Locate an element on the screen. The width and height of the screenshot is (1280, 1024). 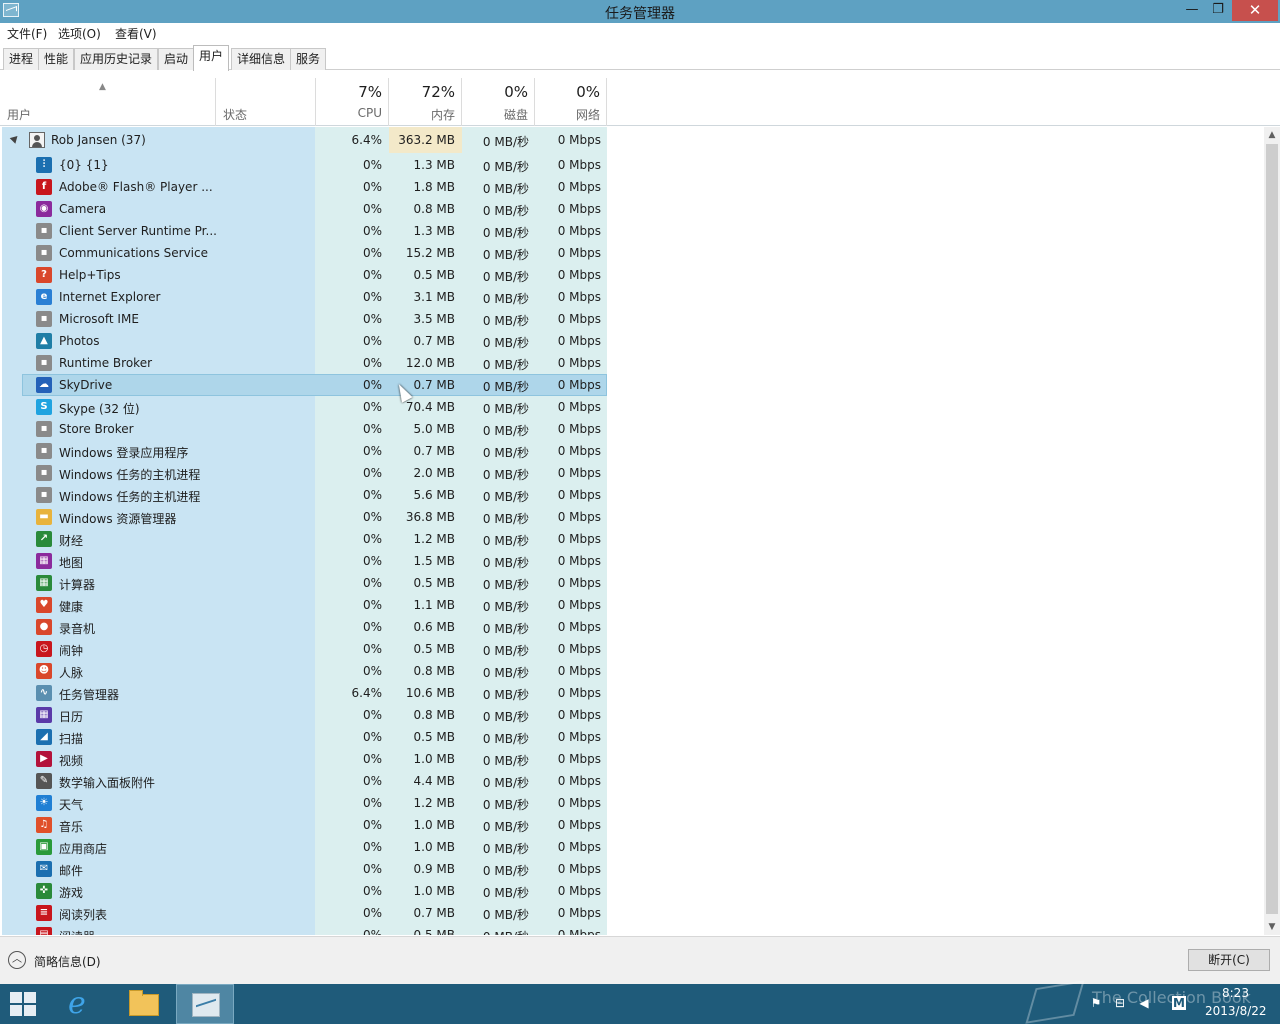
process-row: ◷ 闹钟 0% 0.5 MB 0 MB/秒 0 Mbps is located at coordinates (304, 649).